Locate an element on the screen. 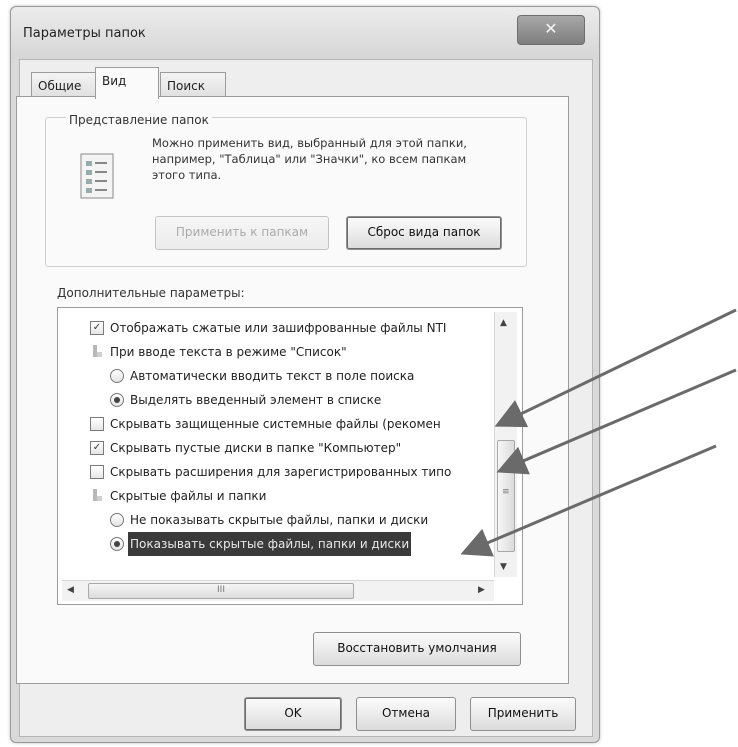  list-item: Скрытые файлы и папки is located at coordinates (276, 496).